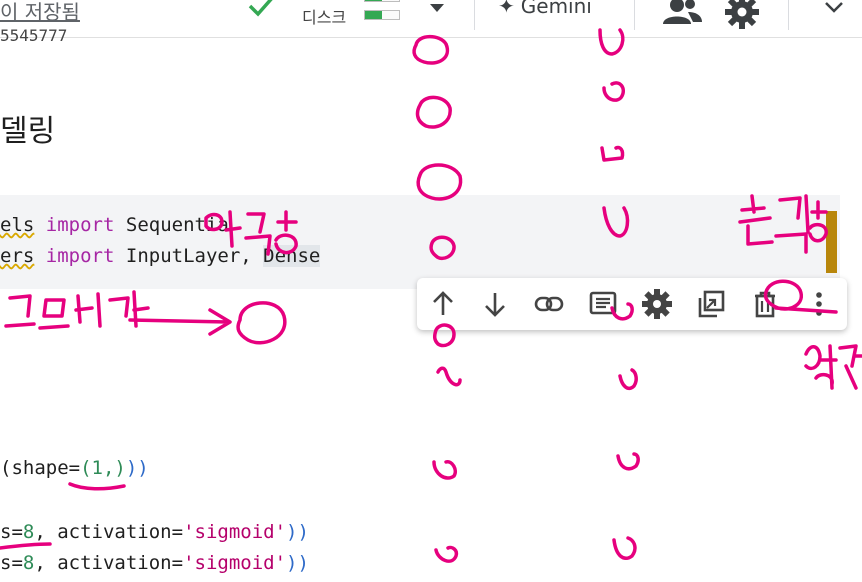 Image resolution: width=862 pixels, height=582 pixels. I want to click on cell-output-text: 5545777, so click(34, 35).